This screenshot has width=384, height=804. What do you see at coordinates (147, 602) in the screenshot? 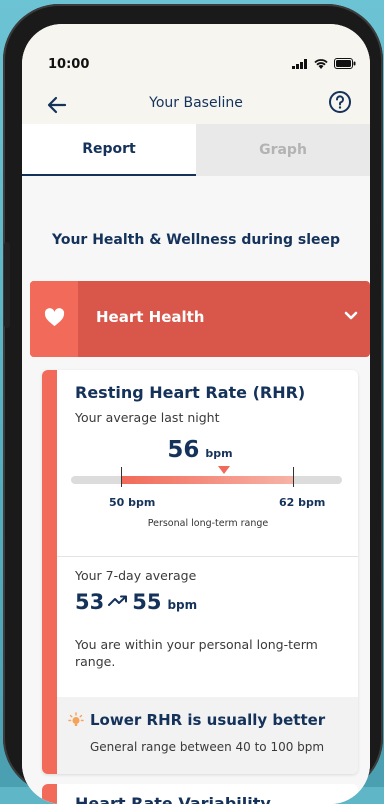
I see `weekly-to-value: 55` at bounding box center [147, 602].